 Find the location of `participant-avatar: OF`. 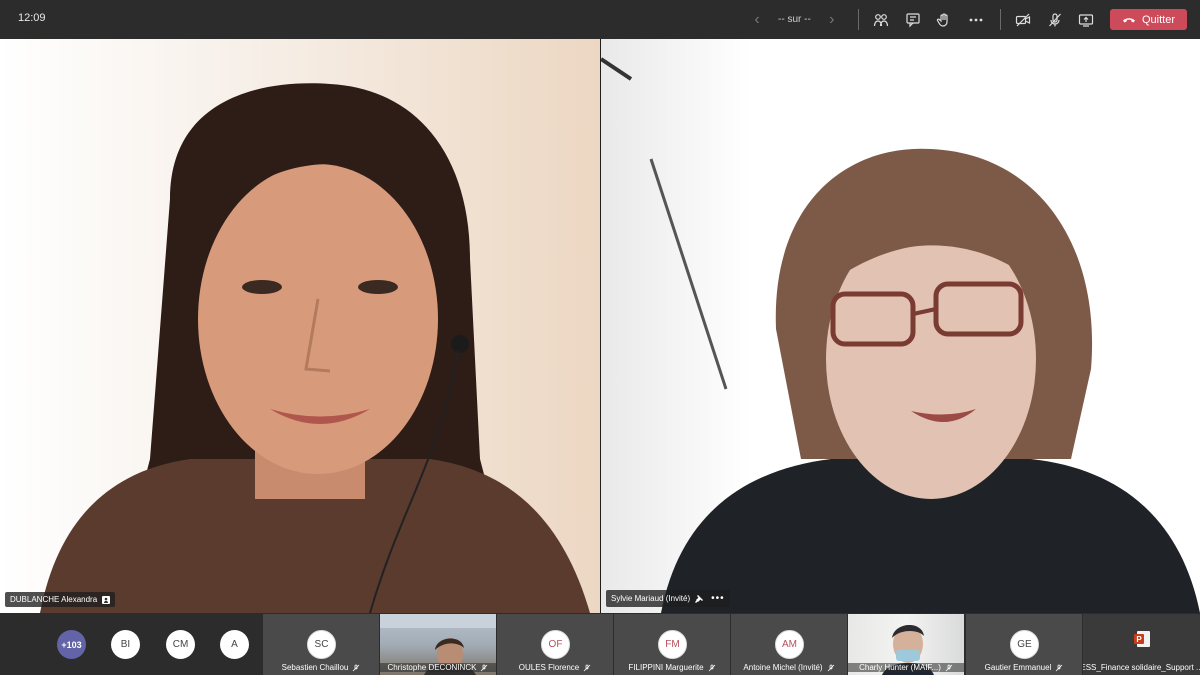

participant-avatar: OF is located at coordinates (555, 644).